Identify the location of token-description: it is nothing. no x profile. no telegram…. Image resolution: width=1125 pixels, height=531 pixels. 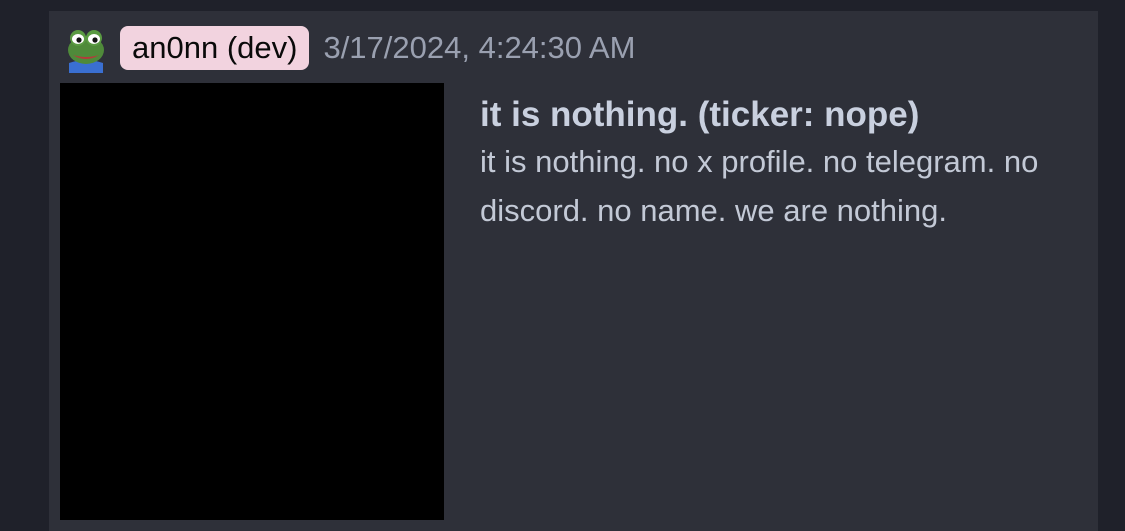
(759, 186).